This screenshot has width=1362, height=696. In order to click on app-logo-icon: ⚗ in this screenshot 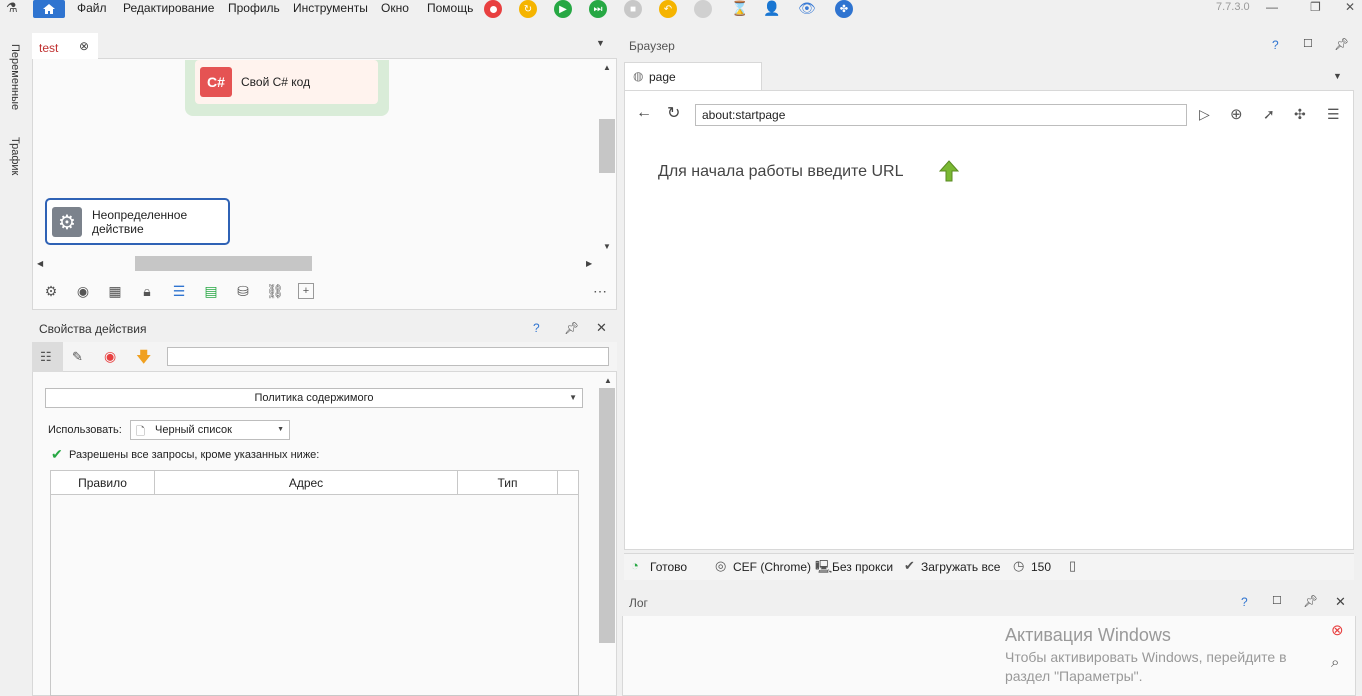, I will do `click(12, 7)`.